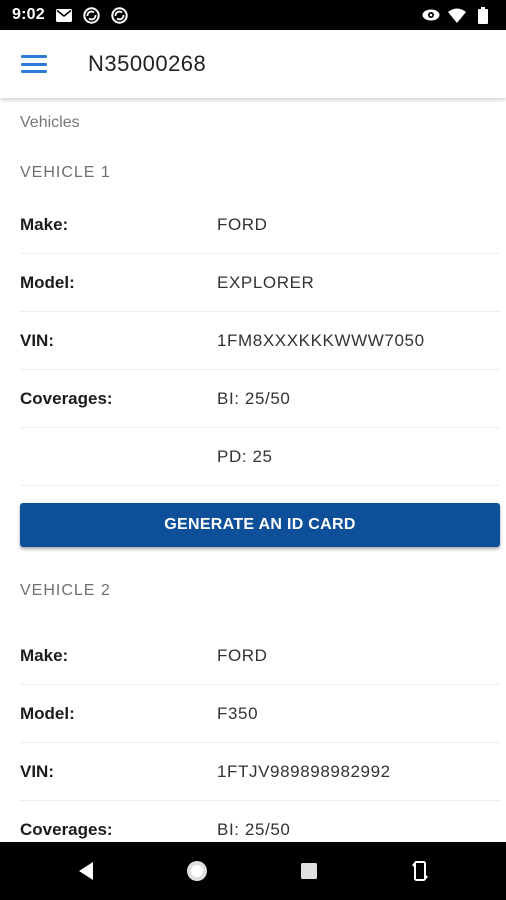 This screenshot has height=900, width=506. What do you see at coordinates (28, 14) in the screenshot?
I see `status-time: 9:02` at bounding box center [28, 14].